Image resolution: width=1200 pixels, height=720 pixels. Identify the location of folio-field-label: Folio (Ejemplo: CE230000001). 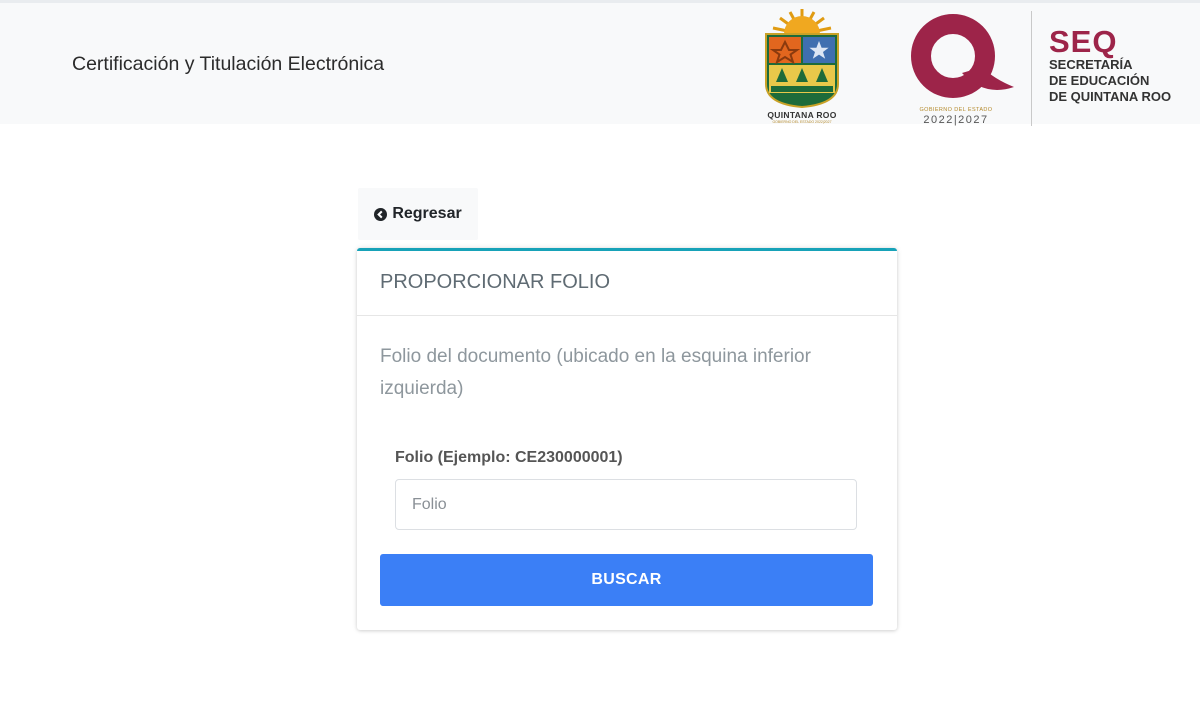
(509, 457).